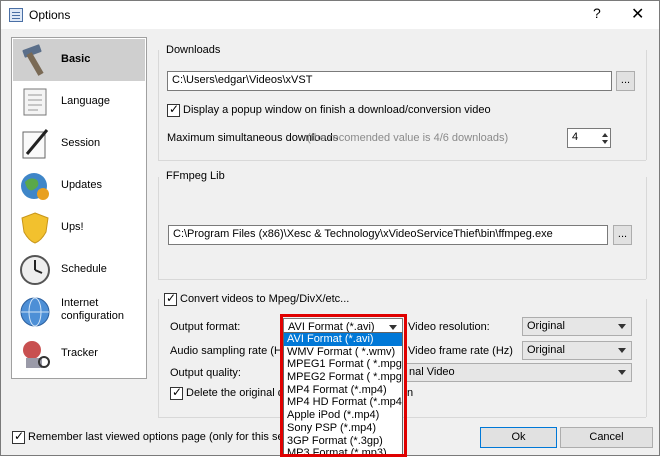  Describe the element at coordinates (35, 186) in the screenshot. I see `globe-update-icon` at that location.